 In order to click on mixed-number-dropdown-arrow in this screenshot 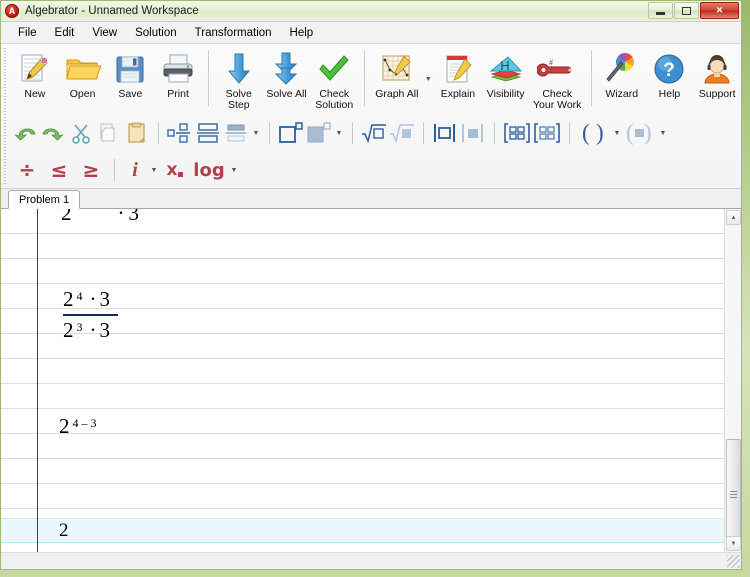, I will do `click(256, 133)`.